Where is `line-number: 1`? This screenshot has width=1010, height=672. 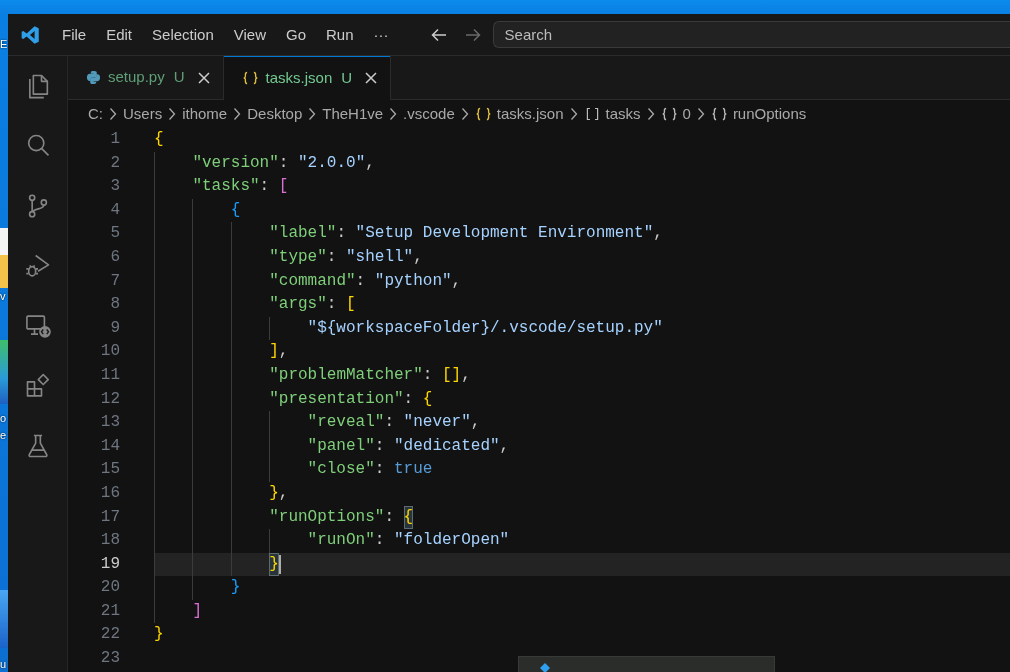 line-number: 1 is located at coordinates (114, 139).